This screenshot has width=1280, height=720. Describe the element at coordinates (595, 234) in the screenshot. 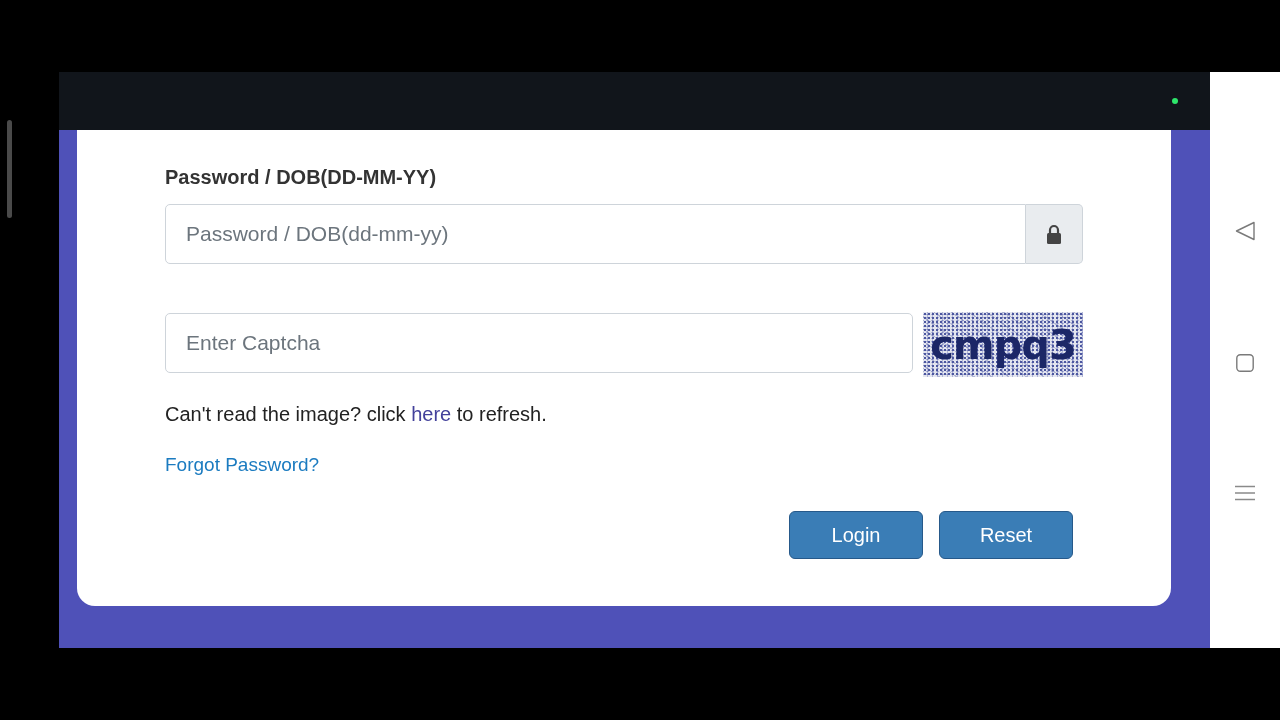

I see `password-field: Password / DOB(dd-mm-yy)` at that location.